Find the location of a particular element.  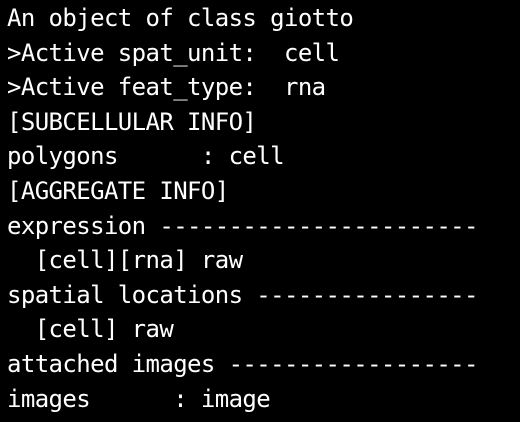

output-line-aggregate-header: [AGGREGATE INFO] is located at coordinates (118, 190).